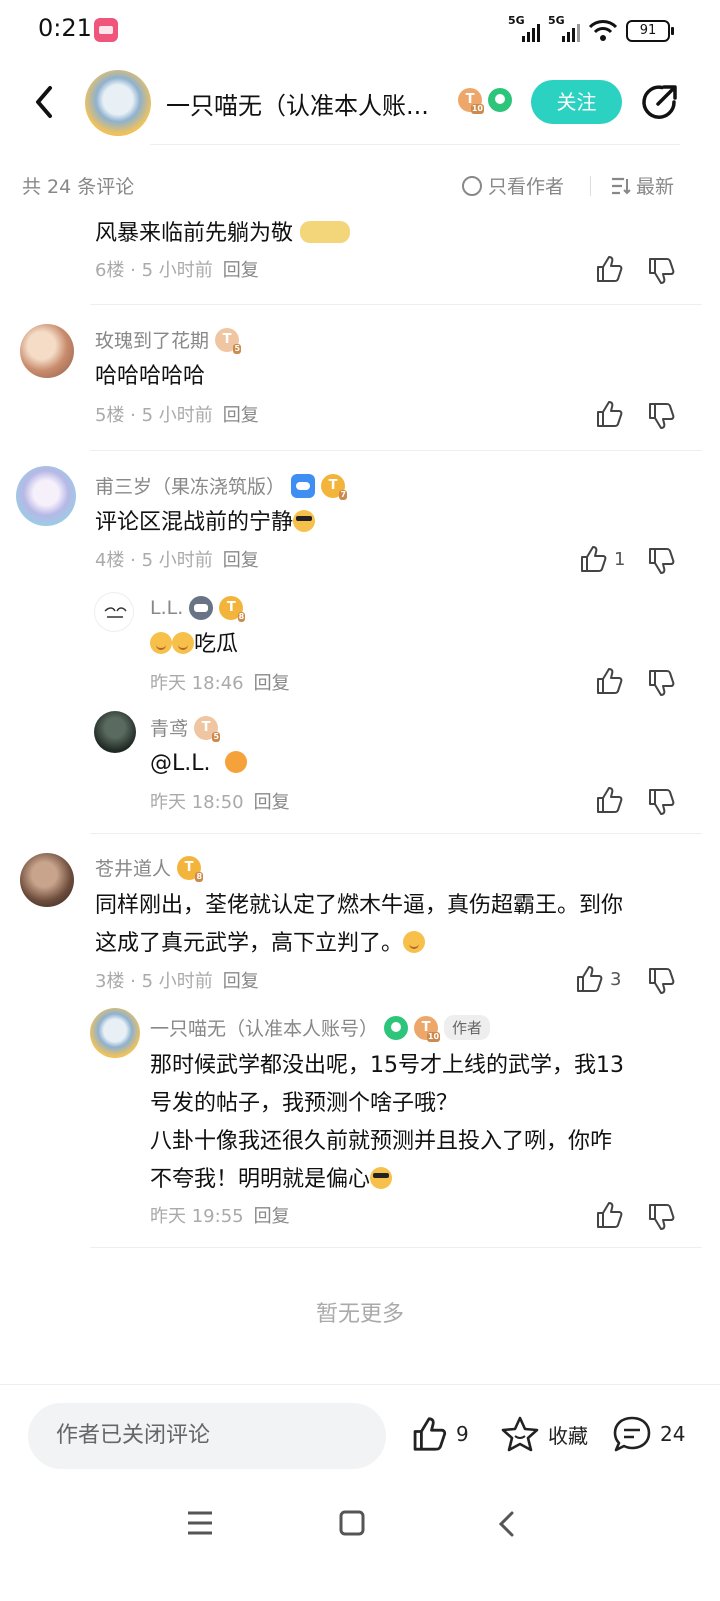  What do you see at coordinates (616, 979) in the screenshot?
I see `like-count: 3` at bounding box center [616, 979].